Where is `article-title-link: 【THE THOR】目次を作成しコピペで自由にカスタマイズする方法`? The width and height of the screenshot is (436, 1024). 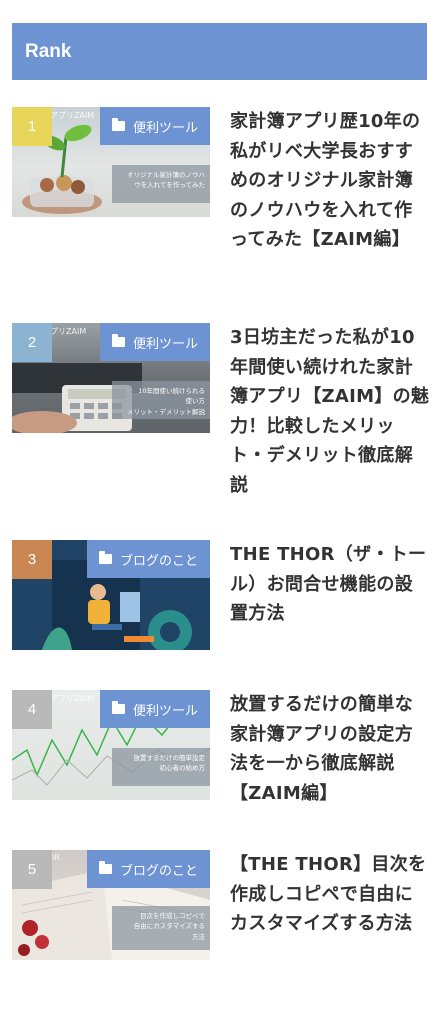 article-title-link: 【THE THOR】目次を作成しコピペで自由にカスタマイズする方法 is located at coordinates (330, 894).